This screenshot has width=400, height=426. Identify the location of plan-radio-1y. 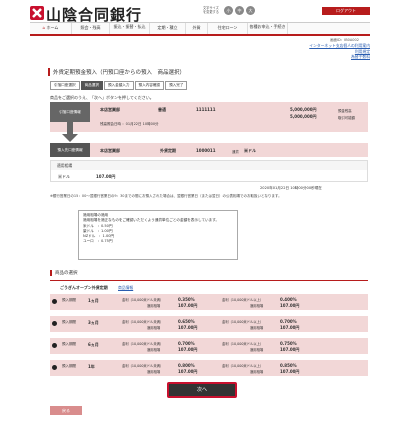
(54, 367).